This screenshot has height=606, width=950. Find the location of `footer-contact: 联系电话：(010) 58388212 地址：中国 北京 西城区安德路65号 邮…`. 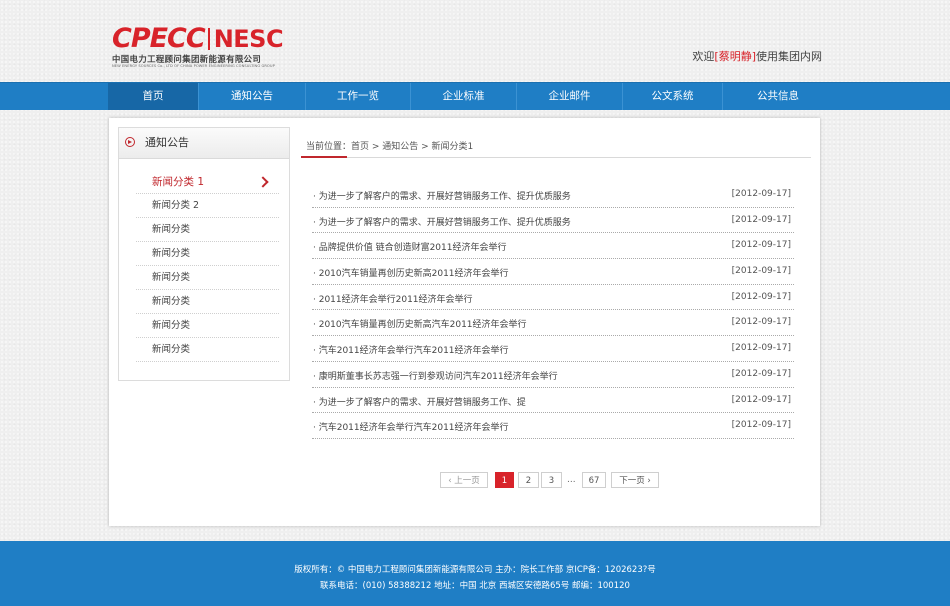

footer-contact: 联系电话：(010) 58388212 地址：中国 北京 西城区安德路65号 邮… is located at coordinates (475, 586).